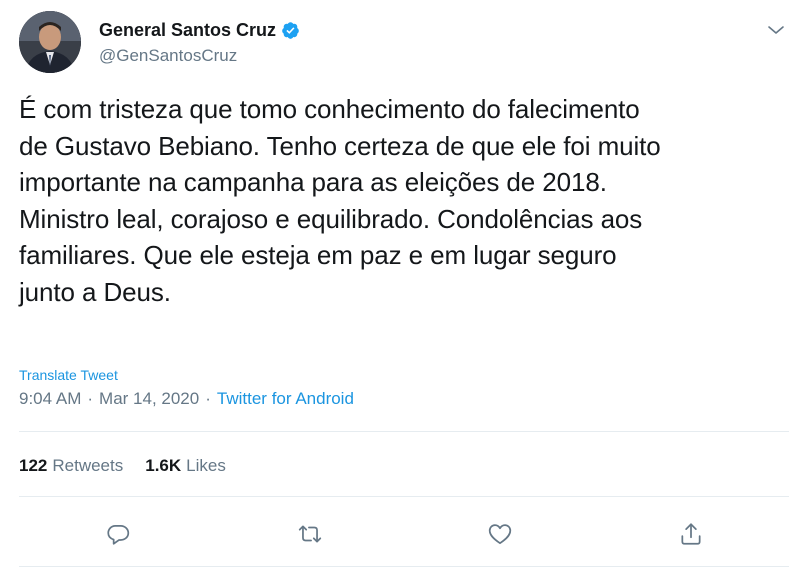  I want to click on share-button, so click(691, 534).